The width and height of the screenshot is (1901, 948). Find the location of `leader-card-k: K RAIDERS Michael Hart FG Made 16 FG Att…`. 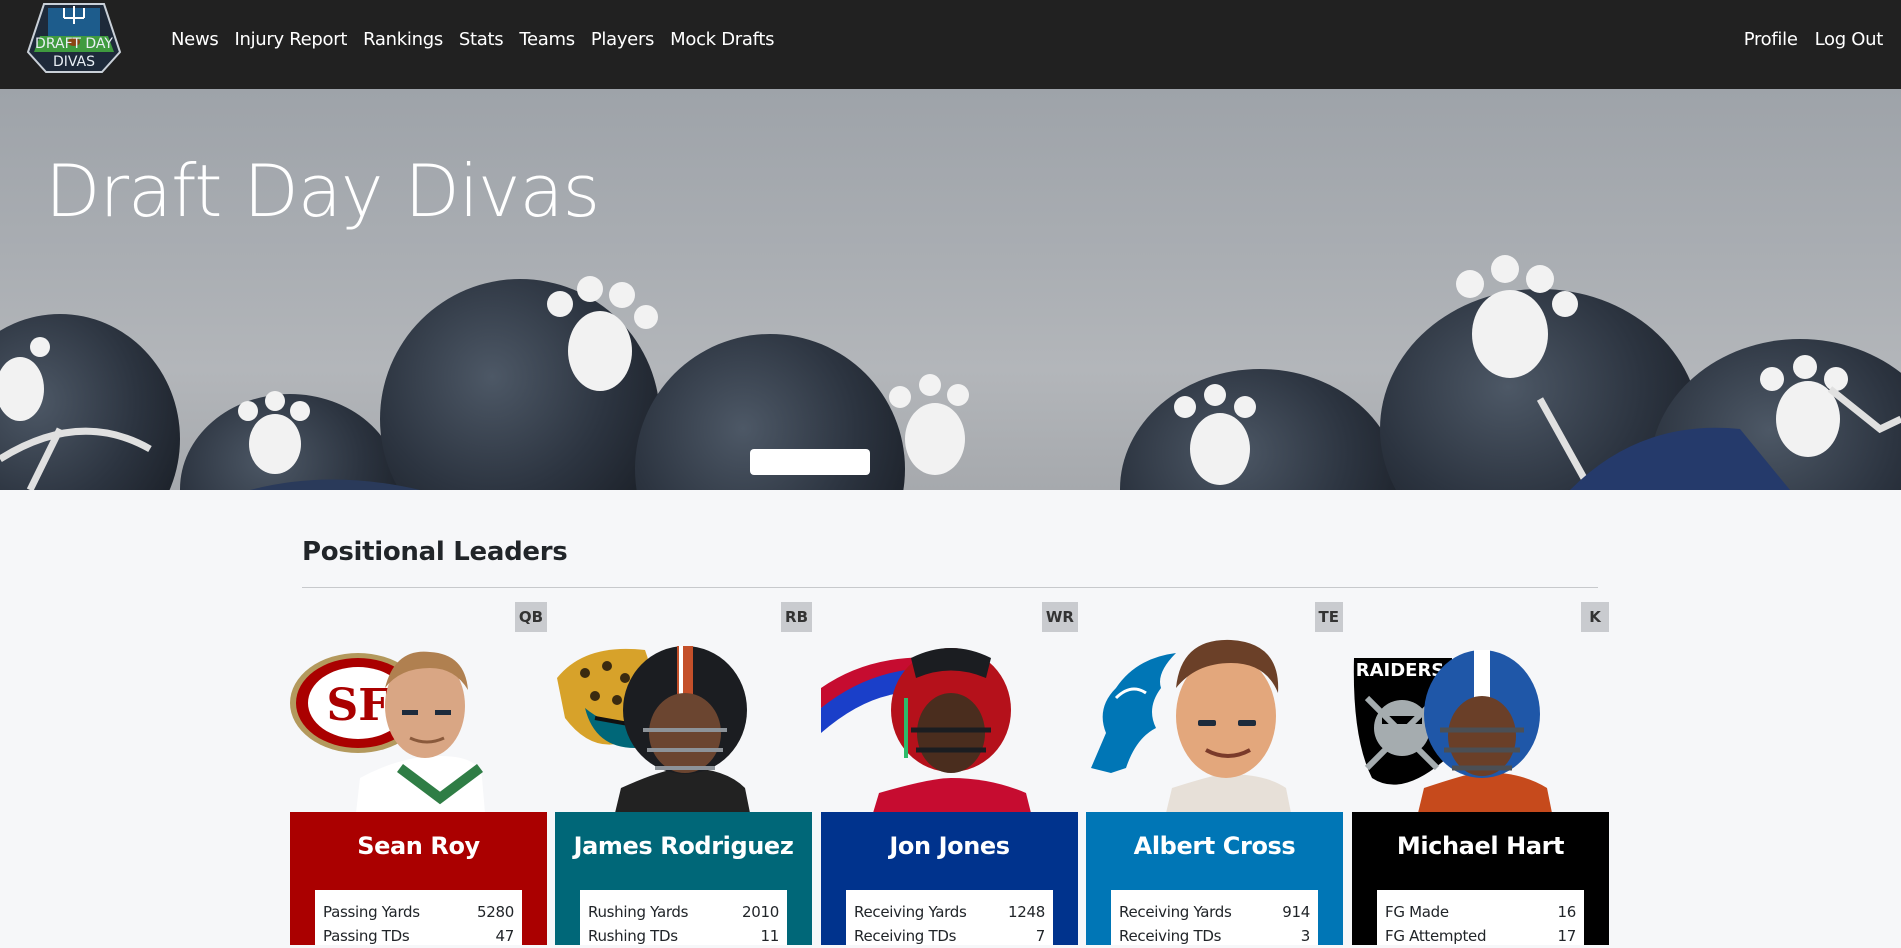

leader-card-k: K RAIDERS Michael Hart FG Made 16 FG Att… is located at coordinates (1480, 773).